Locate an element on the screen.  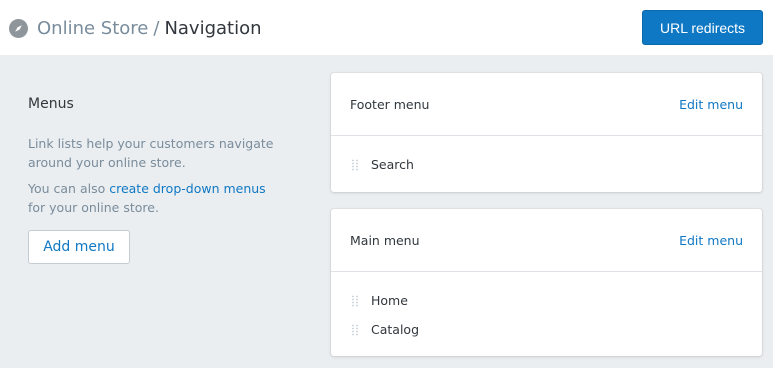
top-bar: Online Store / Navigation URL redirects is located at coordinates (386, 27).